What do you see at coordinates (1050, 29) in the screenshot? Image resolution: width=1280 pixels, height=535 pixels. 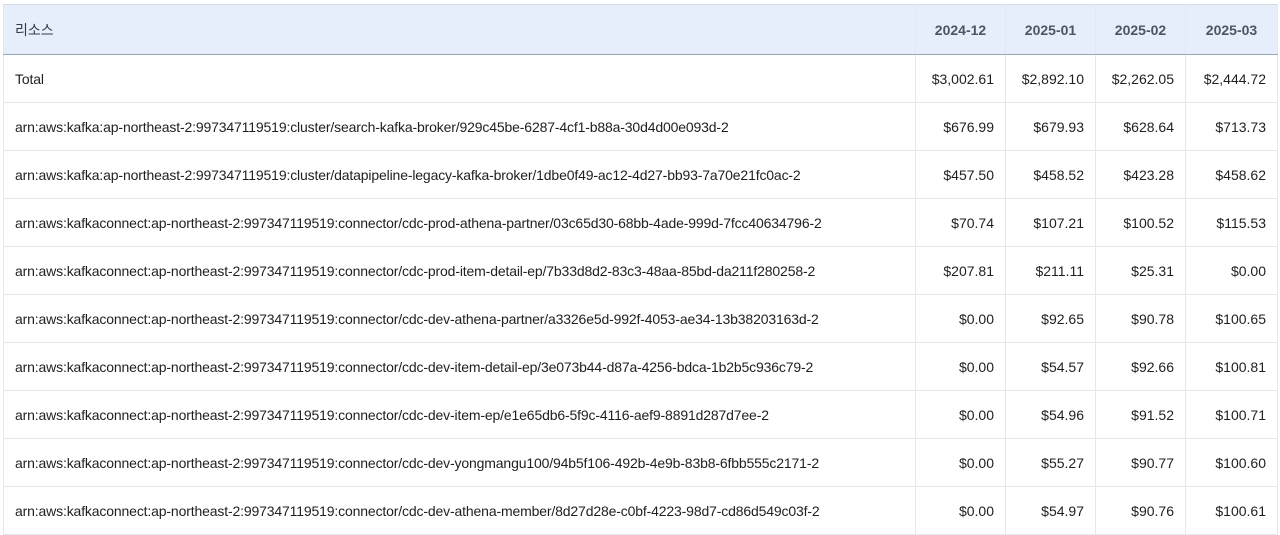 I see `column-header-2025-01: 2025-01` at bounding box center [1050, 29].